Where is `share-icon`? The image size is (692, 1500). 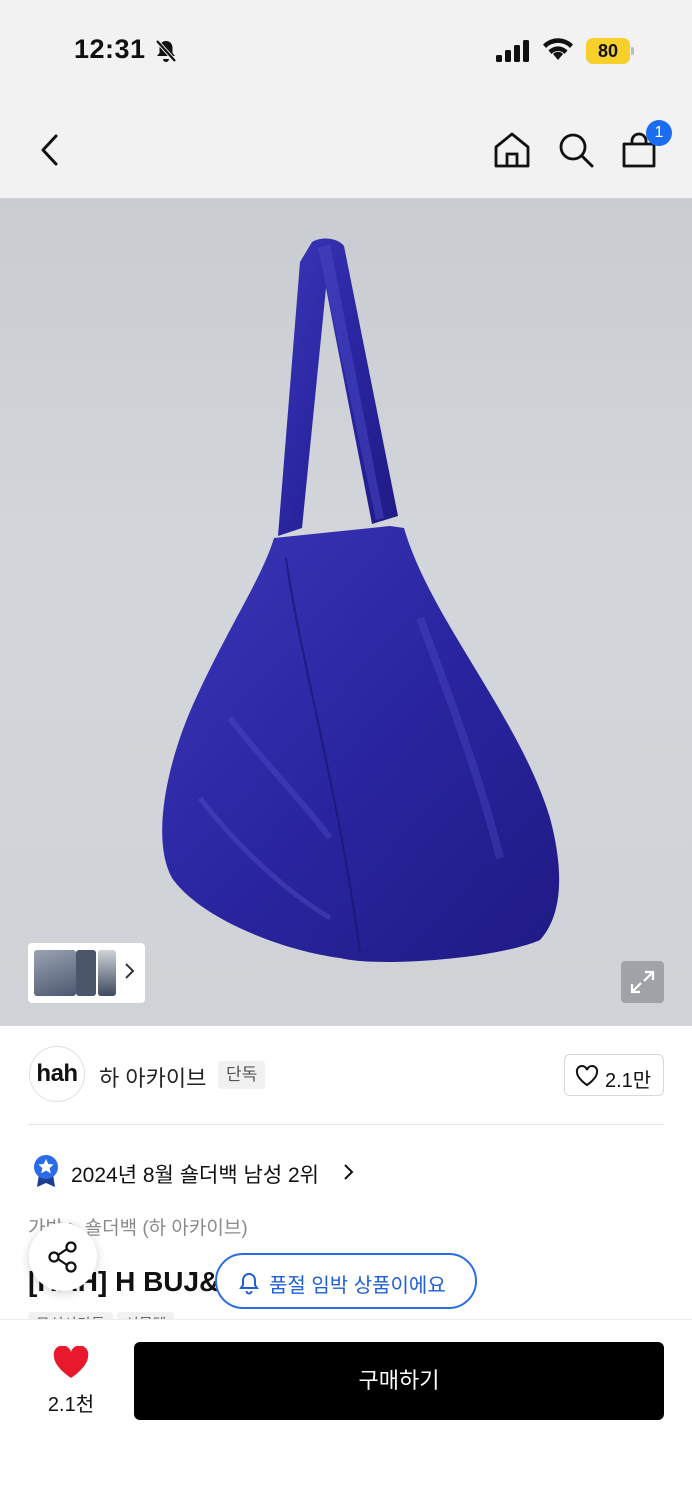
share-icon is located at coordinates (62, 1257).